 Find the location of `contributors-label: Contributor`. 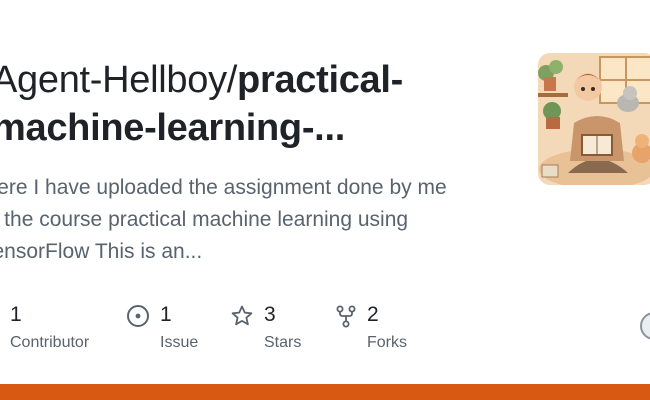

contributors-label: Contributor is located at coordinates (50, 342).